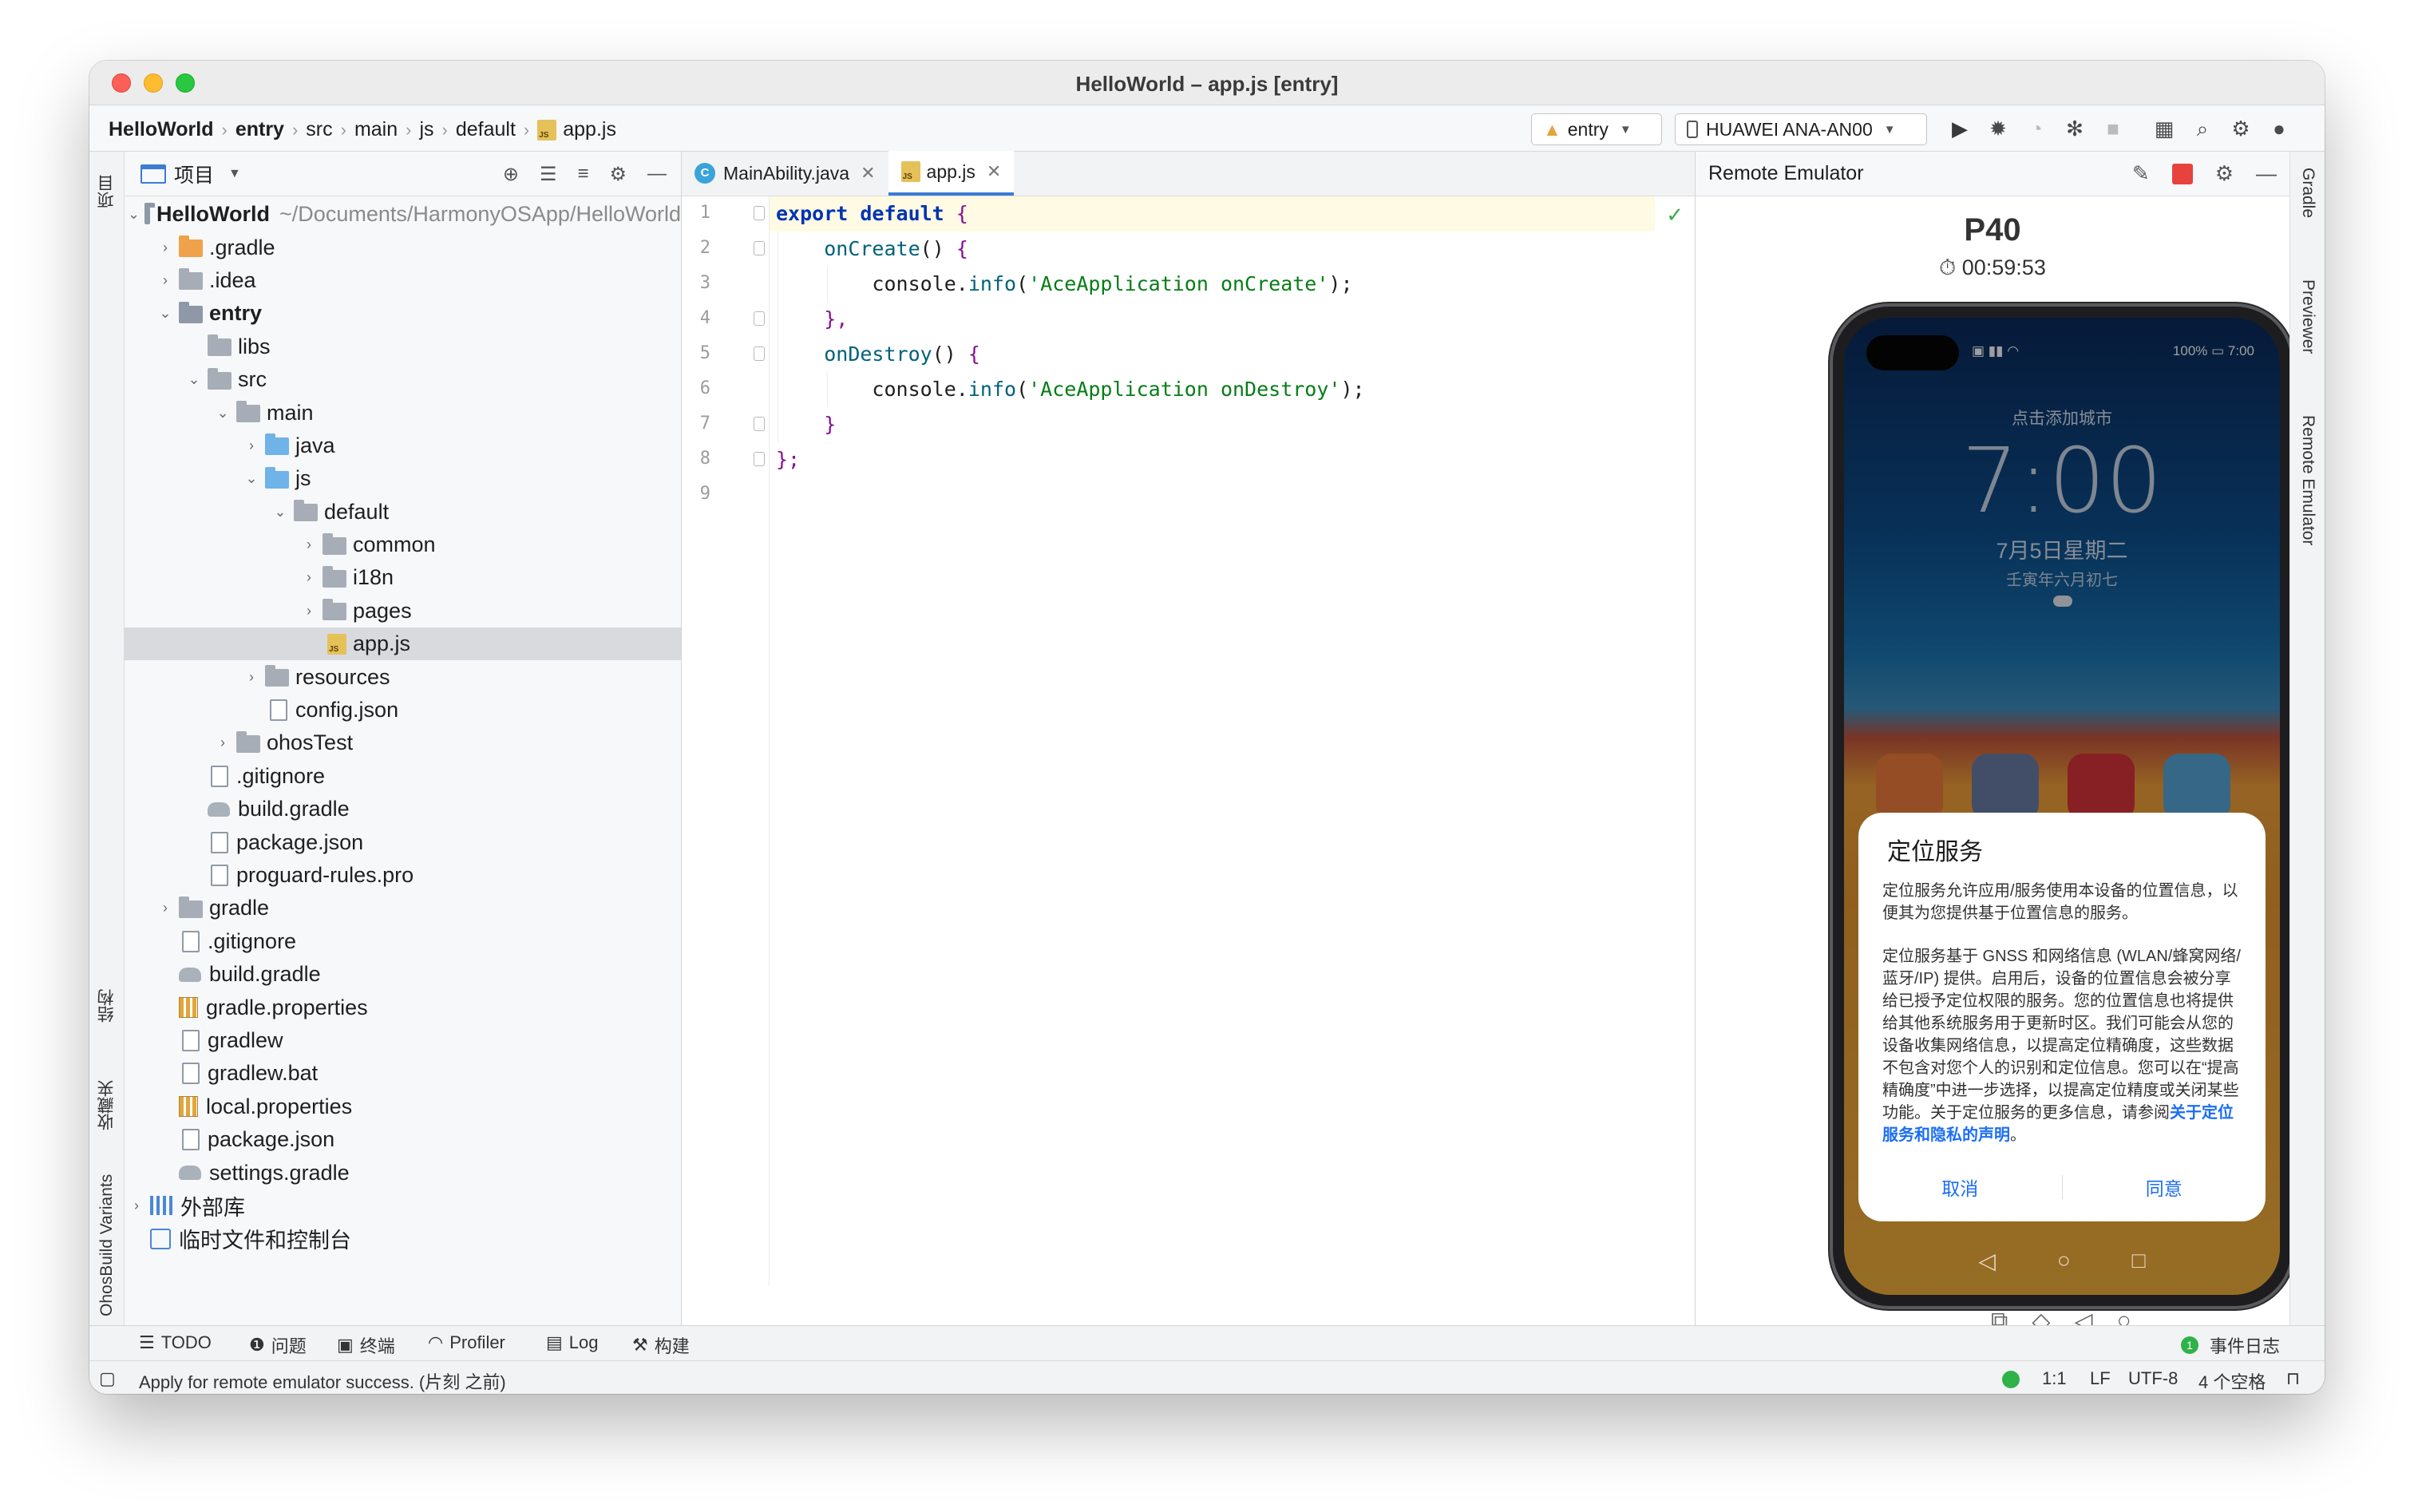 The image size is (2414, 1512). Describe the element at coordinates (403, 776) in the screenshot. I see `tree-item-entry-gitignore: .gitignore` at that location.